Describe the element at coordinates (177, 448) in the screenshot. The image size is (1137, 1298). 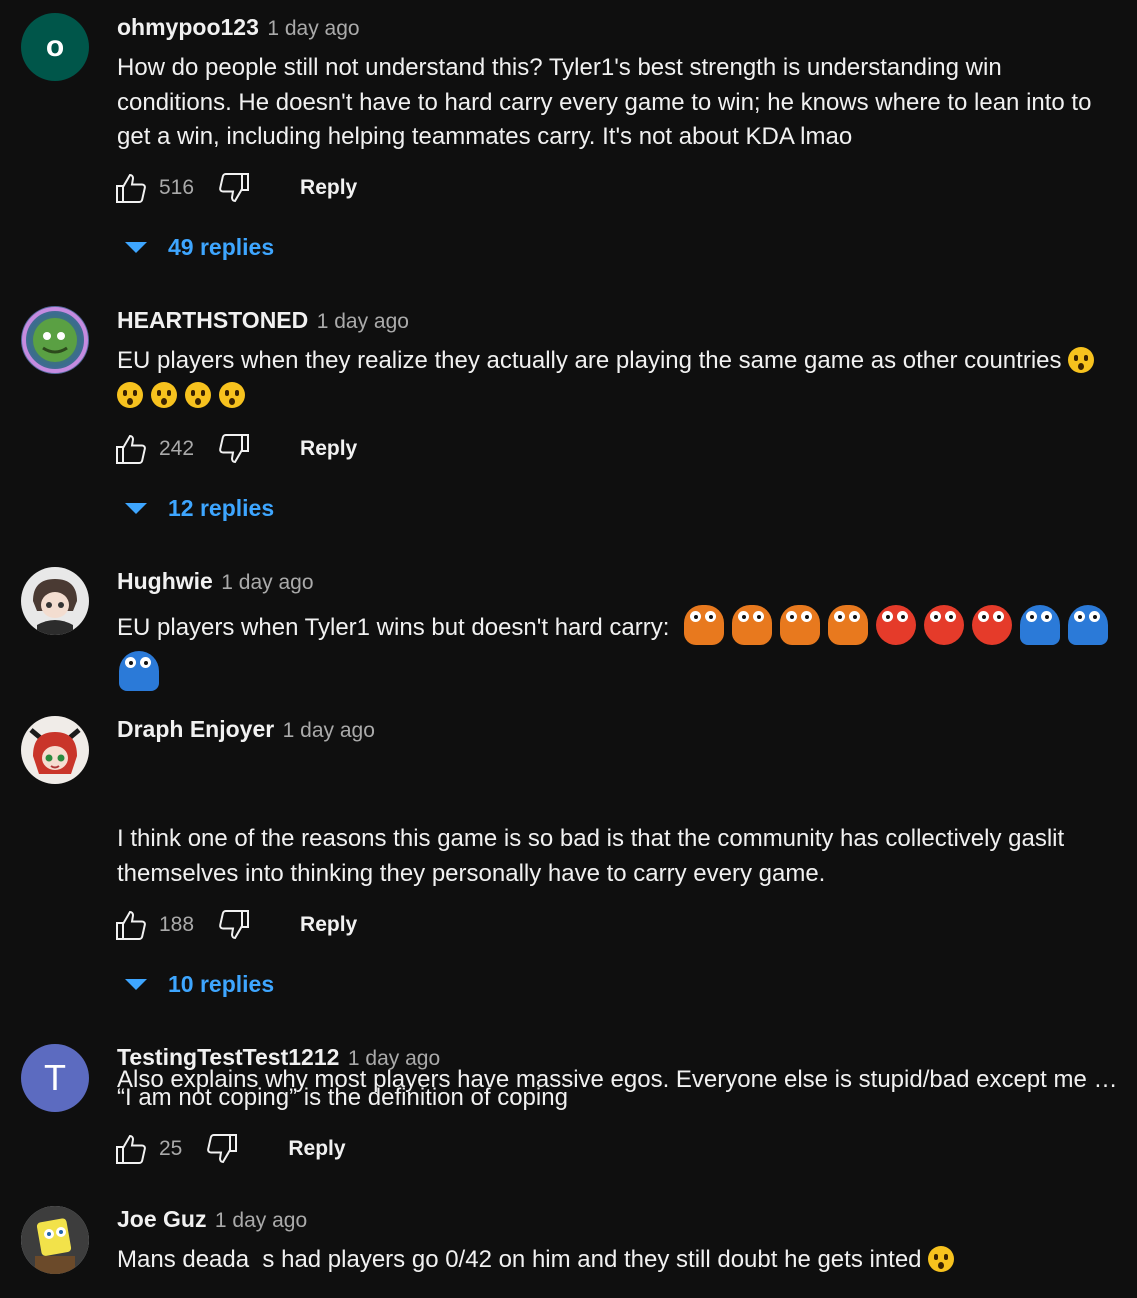
I see `like-count: 242` at that location.